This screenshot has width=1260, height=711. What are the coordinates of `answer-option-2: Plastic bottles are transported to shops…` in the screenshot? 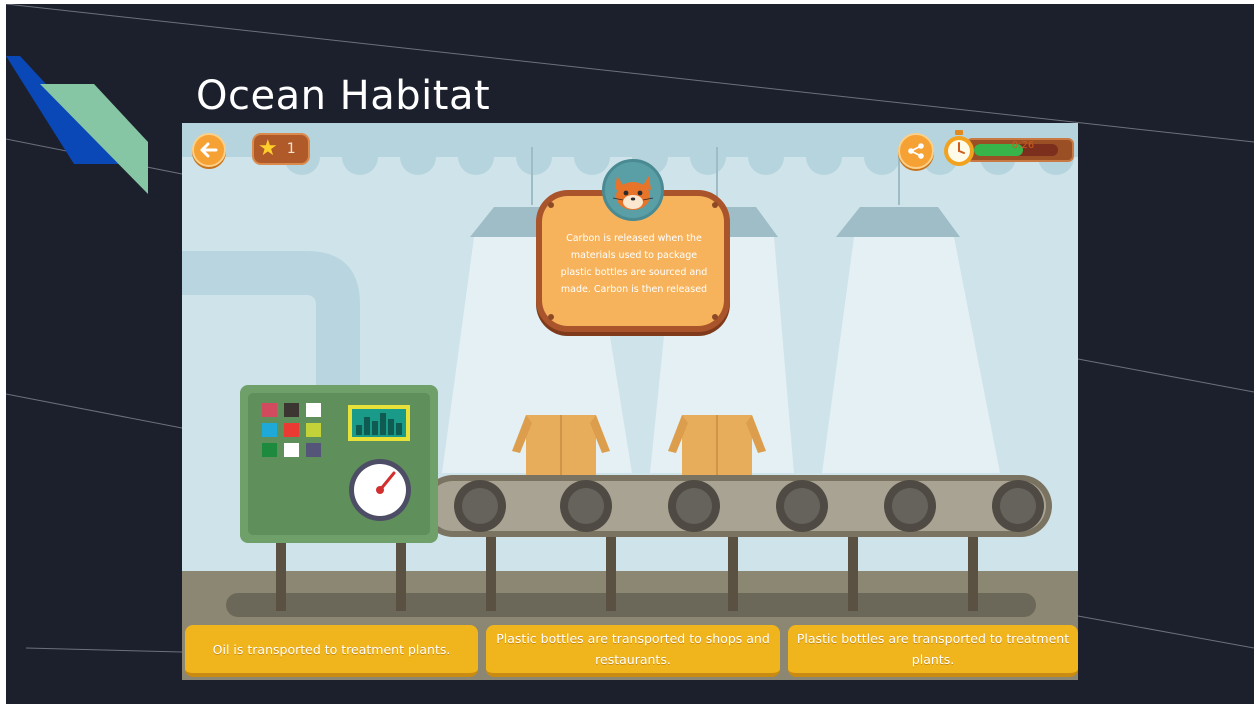 It's located at (633, 651).